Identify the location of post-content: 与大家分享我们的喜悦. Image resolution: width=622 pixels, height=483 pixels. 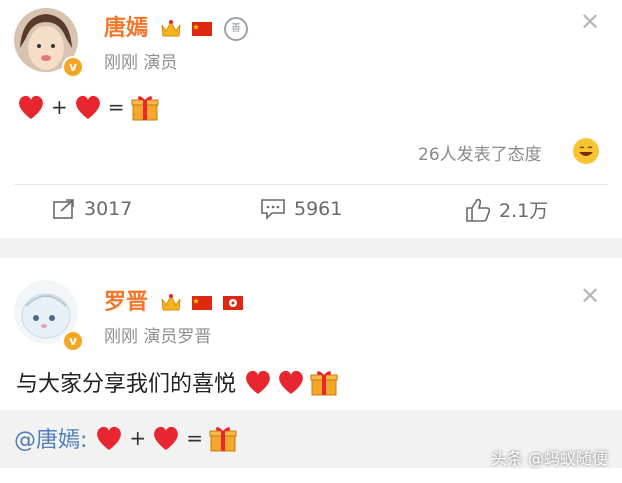
(177, 382).